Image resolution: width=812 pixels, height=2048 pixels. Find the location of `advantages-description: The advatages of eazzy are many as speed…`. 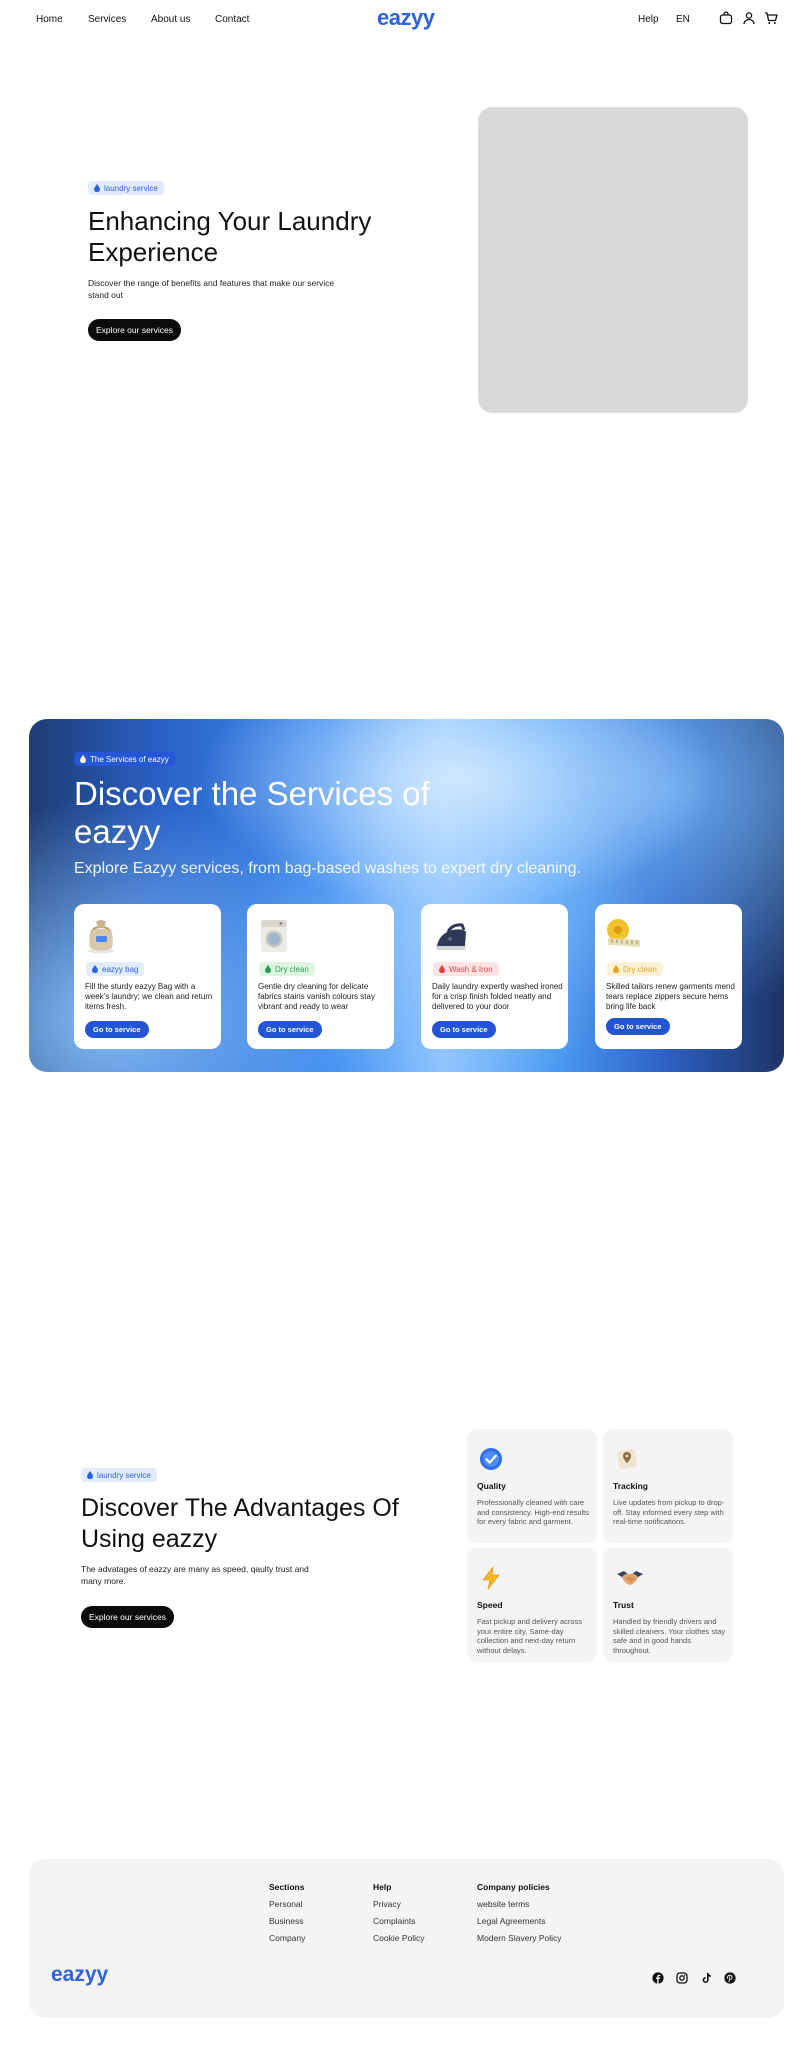

advantages-description: The advatages of eazzy are many as speed… is located at coordinates (195, 1575).